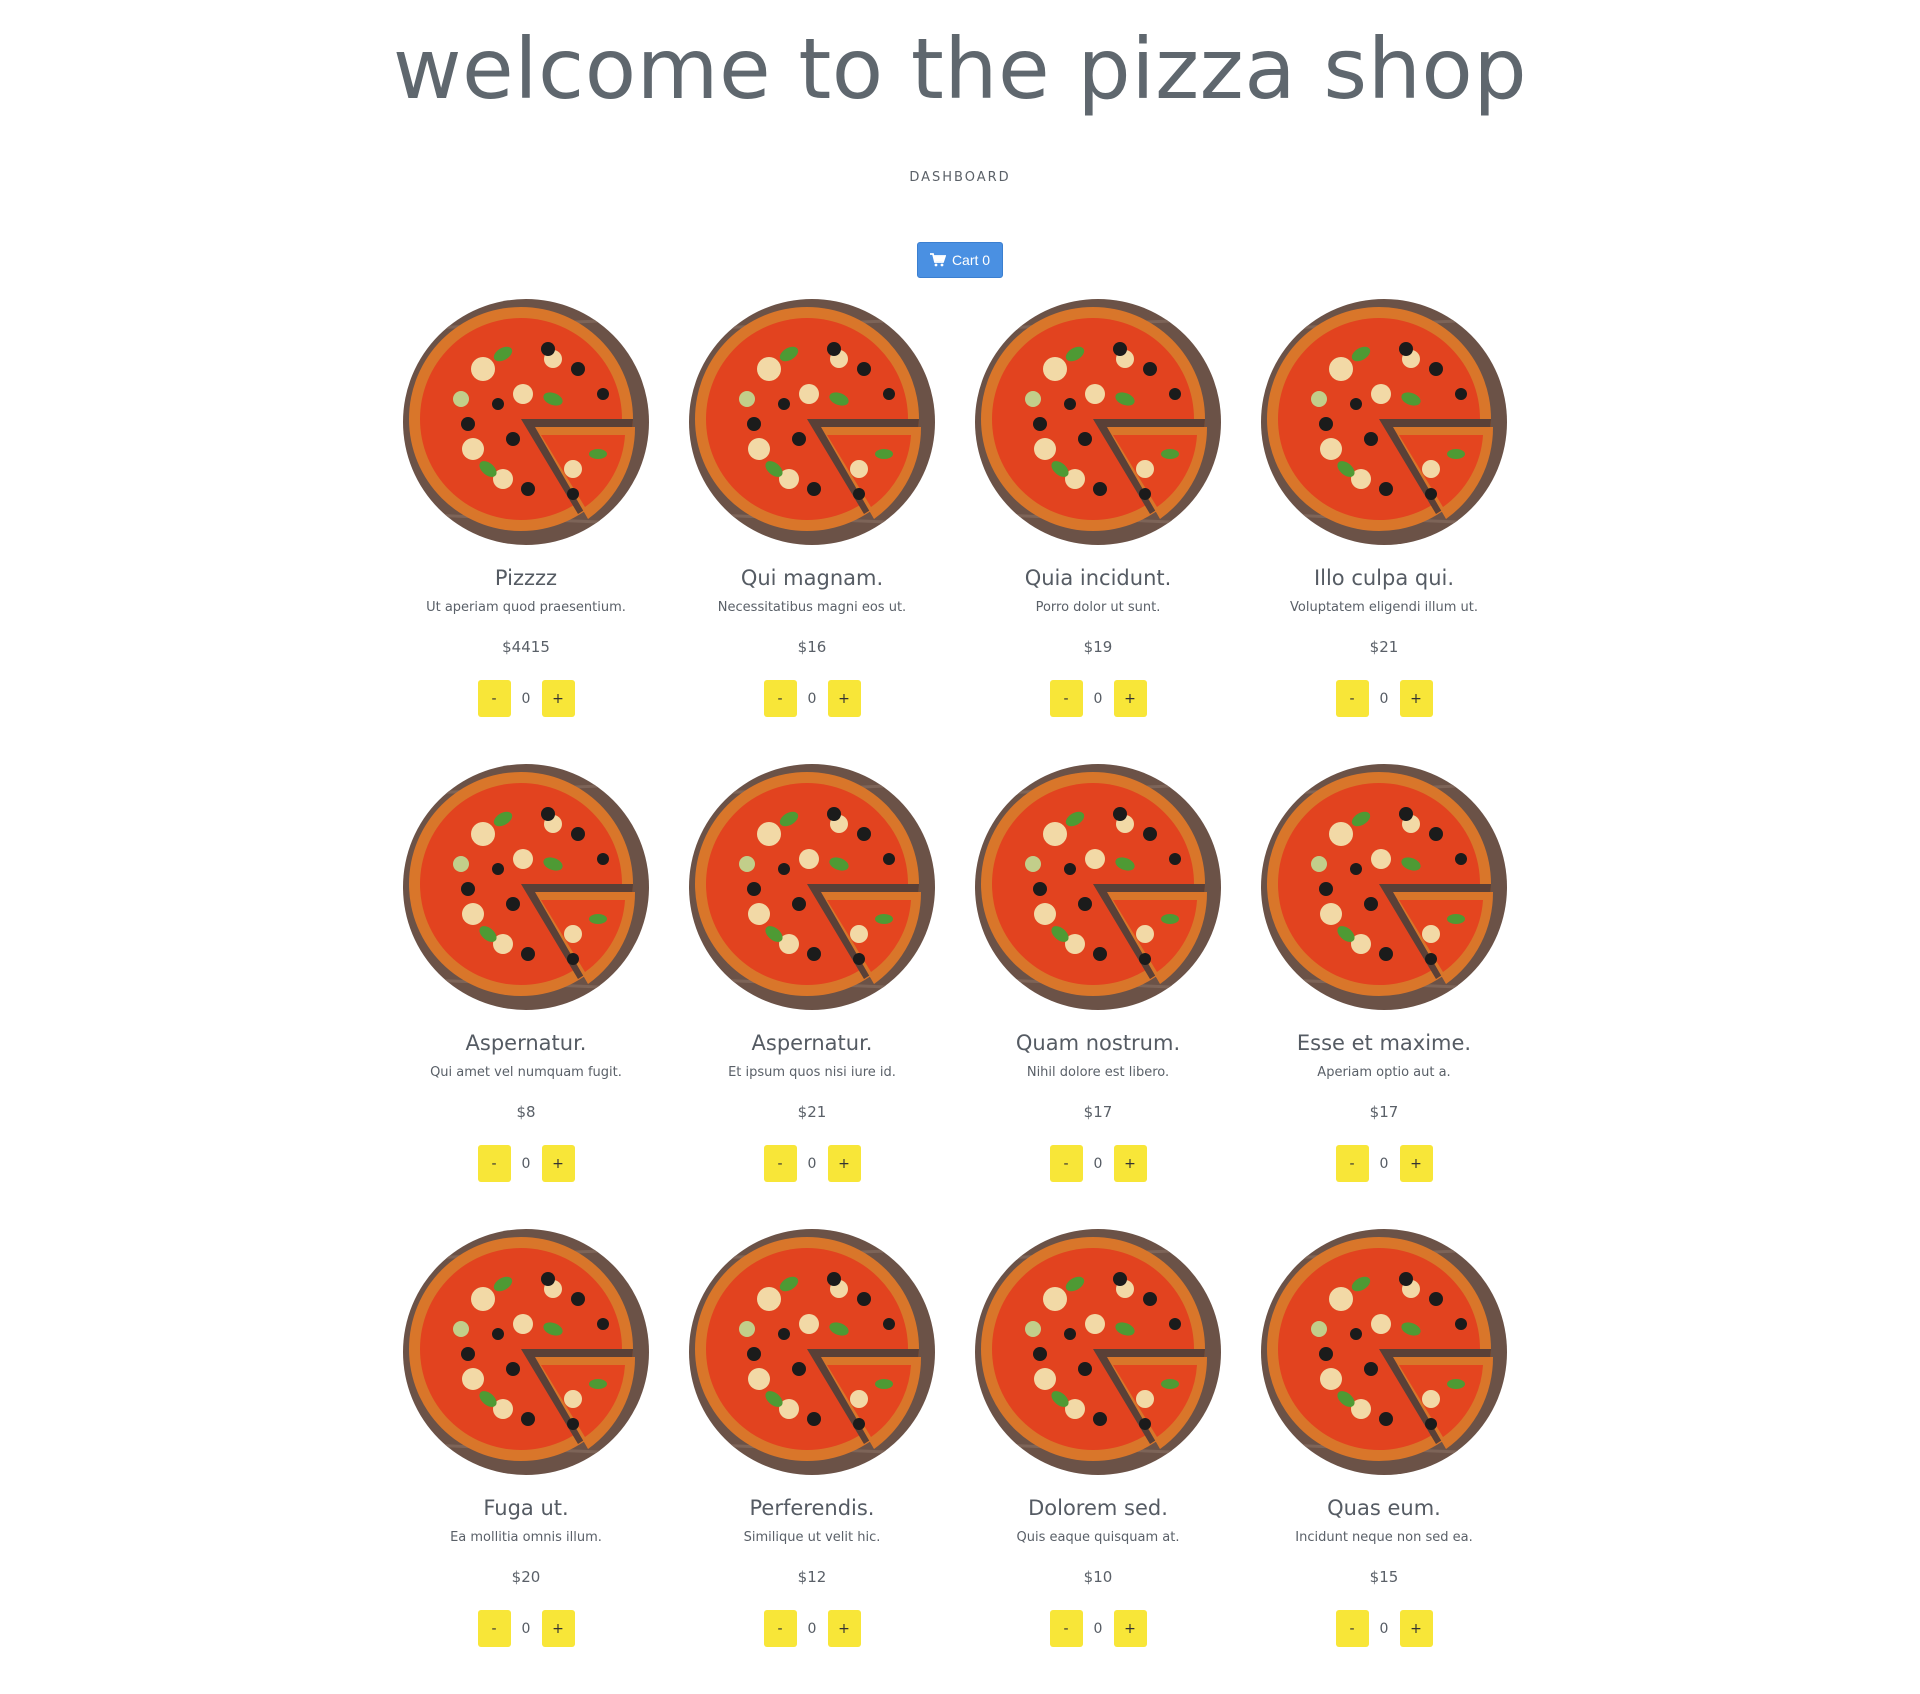 The height and width of the screenshot is (1694, 1920). What do you see at coordinates (959, 177) in the screenshot?
I see `dashboard-link: DASHBOARD` at bounding box center [959, 177].